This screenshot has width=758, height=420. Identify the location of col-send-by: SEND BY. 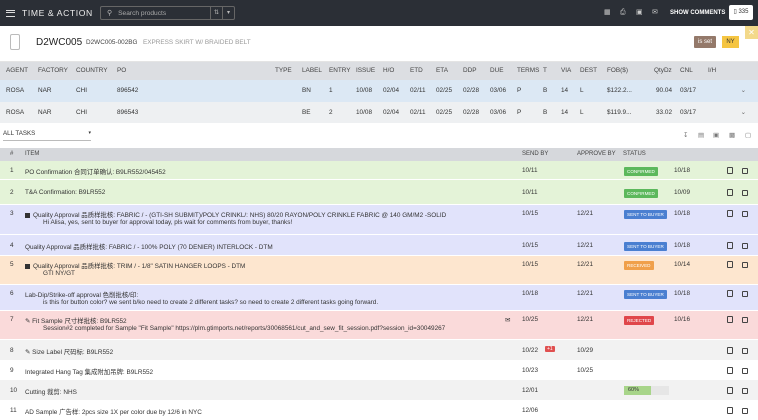
(535, 154).